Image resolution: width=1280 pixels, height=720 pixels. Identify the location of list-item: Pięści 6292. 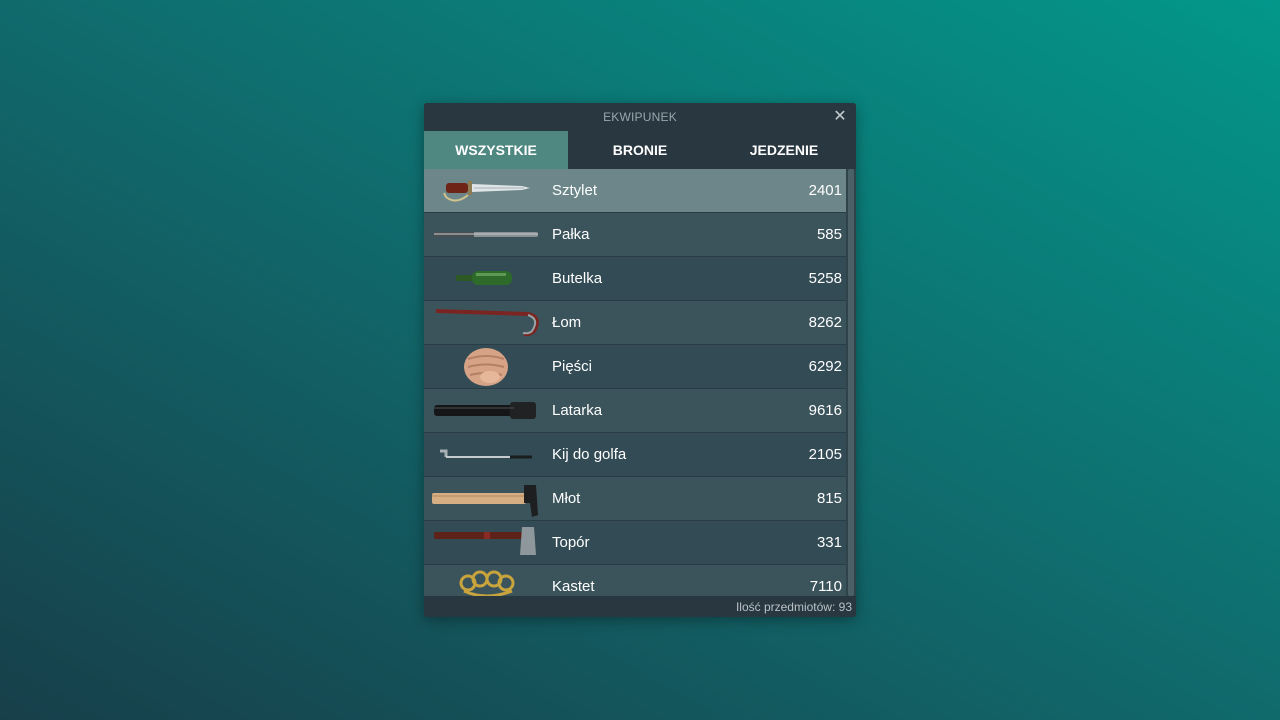
(635, 367).